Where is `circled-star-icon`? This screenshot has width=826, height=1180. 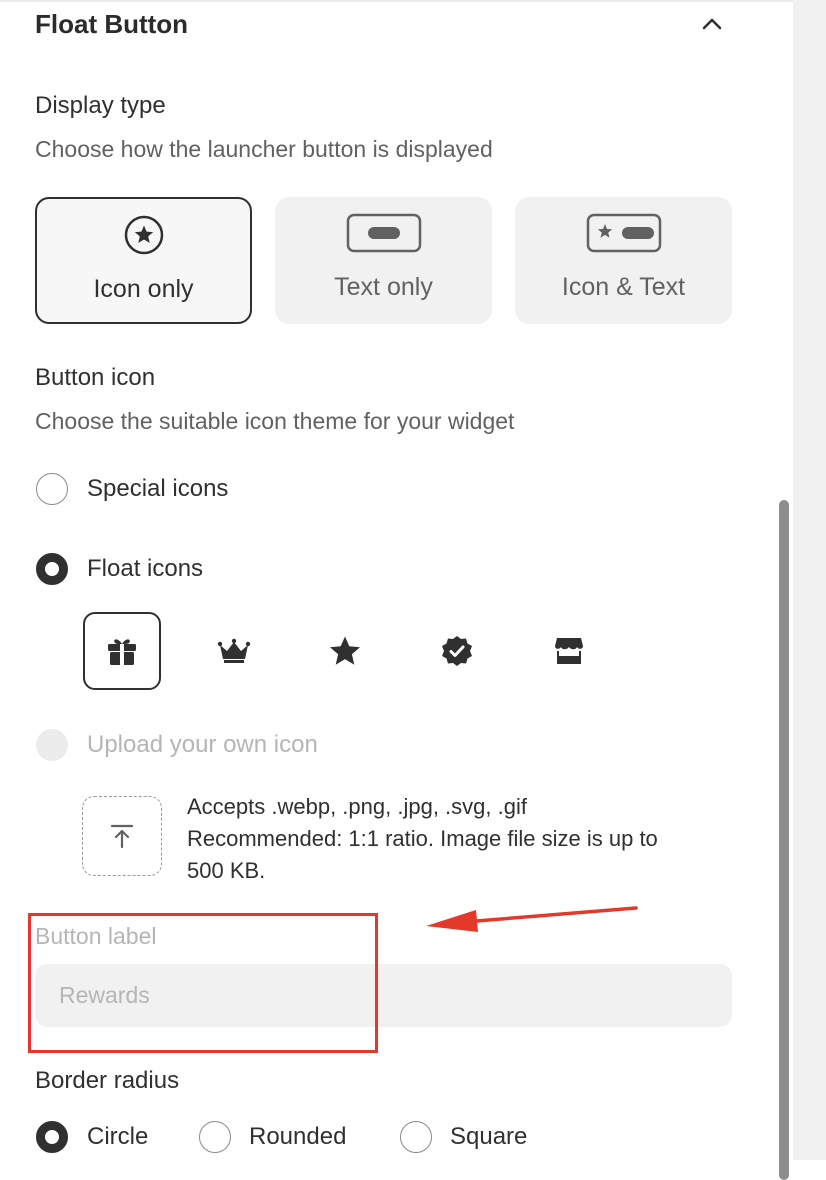 circled-star-icon is located at coordinates (143, 235).